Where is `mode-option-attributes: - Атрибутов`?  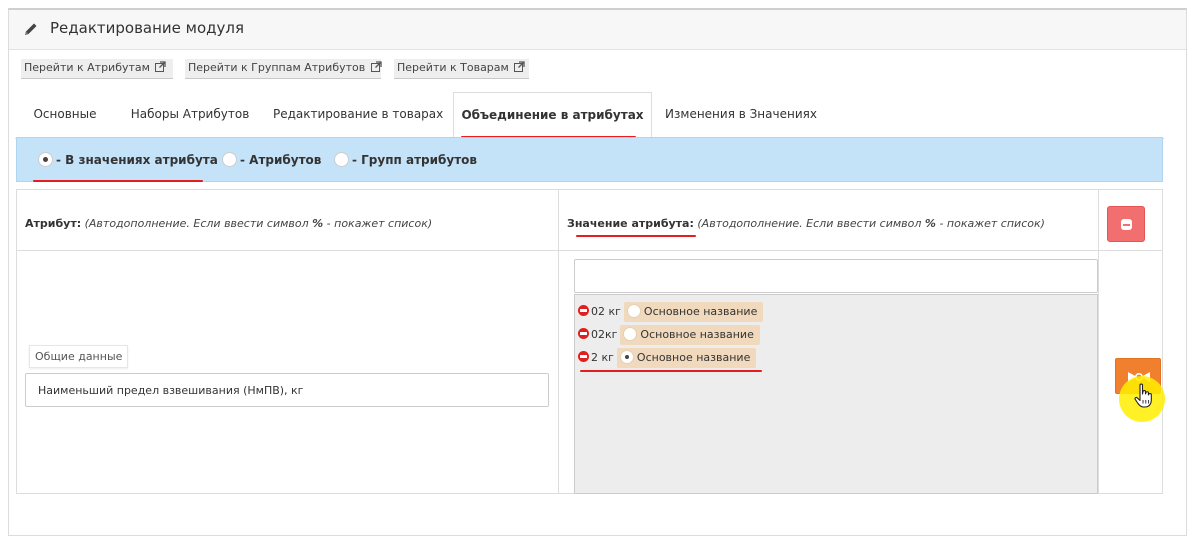
mode-option-attributes: - Атрибутов is located at coordinates (271, 161).